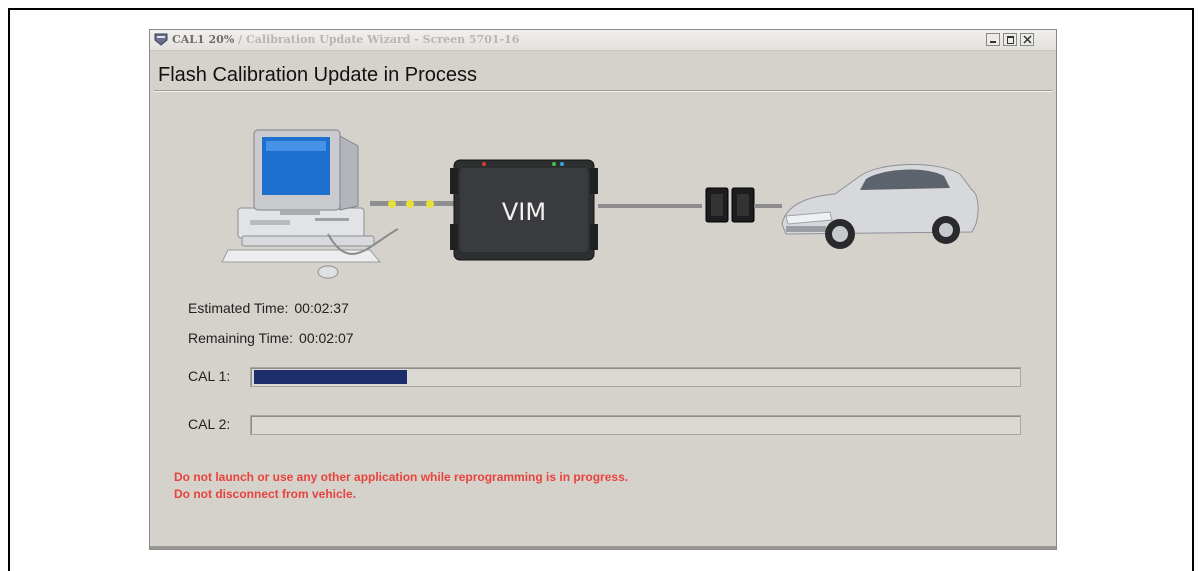  I want to click on car-icon, so click(880, 206).